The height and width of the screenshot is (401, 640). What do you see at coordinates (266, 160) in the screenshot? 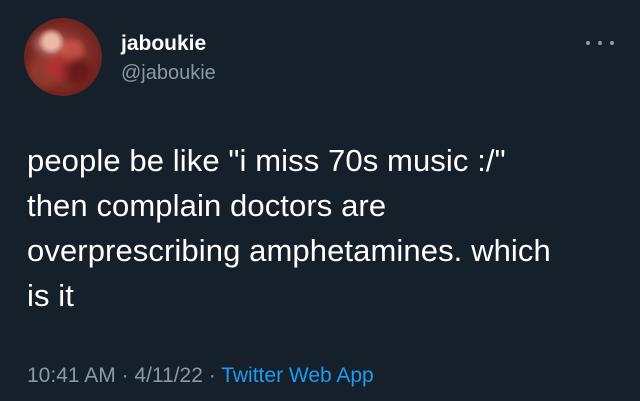
I see `tweet-text-line: people be like "i miss 70s music :/"` at bounding box center [266, 160].